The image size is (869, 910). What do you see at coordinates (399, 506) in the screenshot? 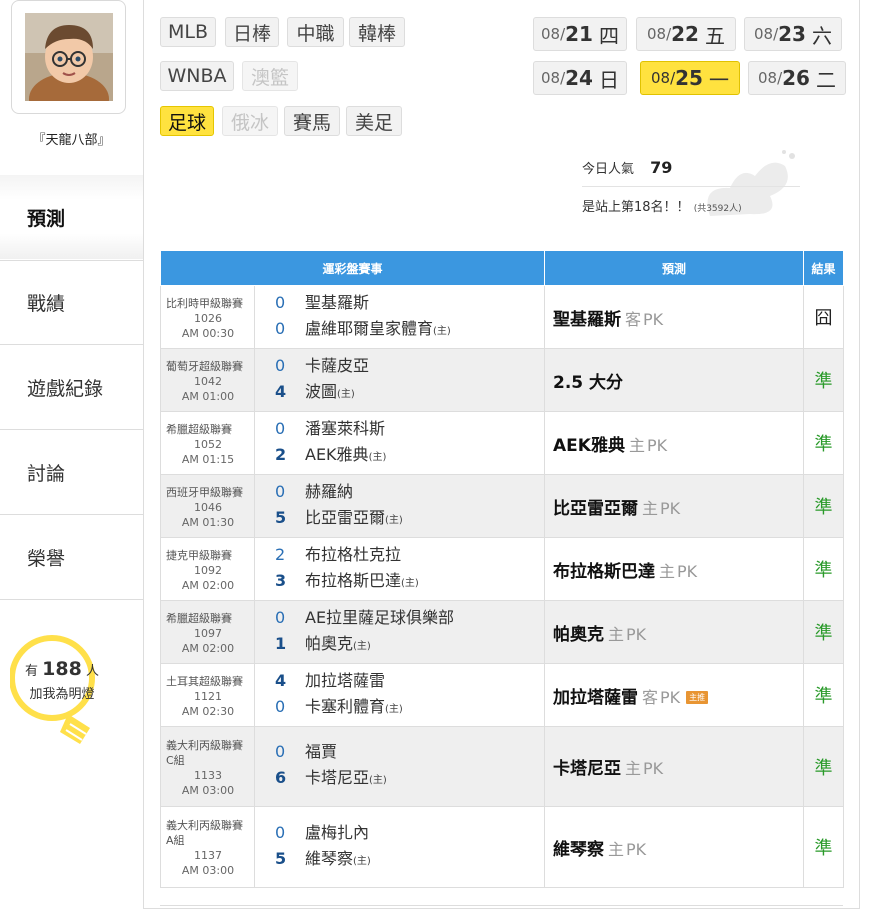
I see `teams-cell: 0 赫羅納 5 比亞雷亞爾(主)` at bounding box center [399, 506].